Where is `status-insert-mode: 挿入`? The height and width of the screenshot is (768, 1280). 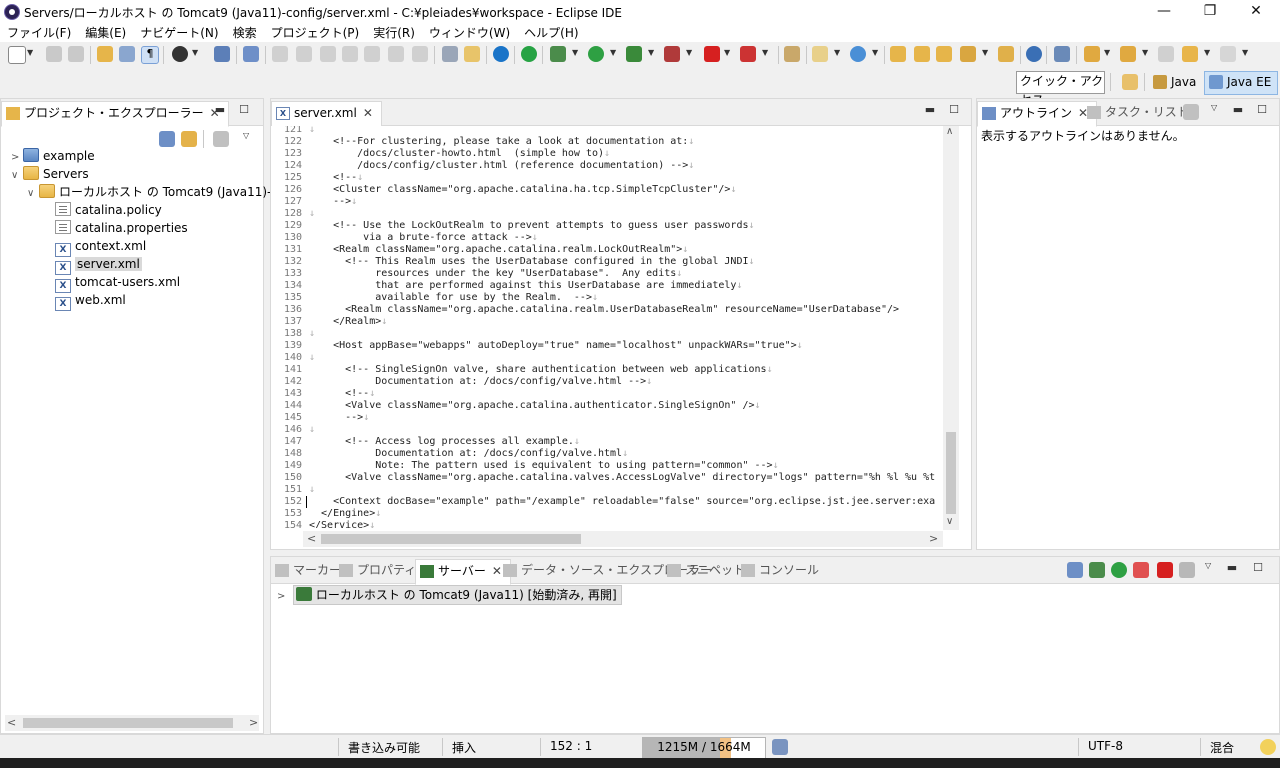 status-insert-mode: 挿入 is located at coordinates (464, 747).